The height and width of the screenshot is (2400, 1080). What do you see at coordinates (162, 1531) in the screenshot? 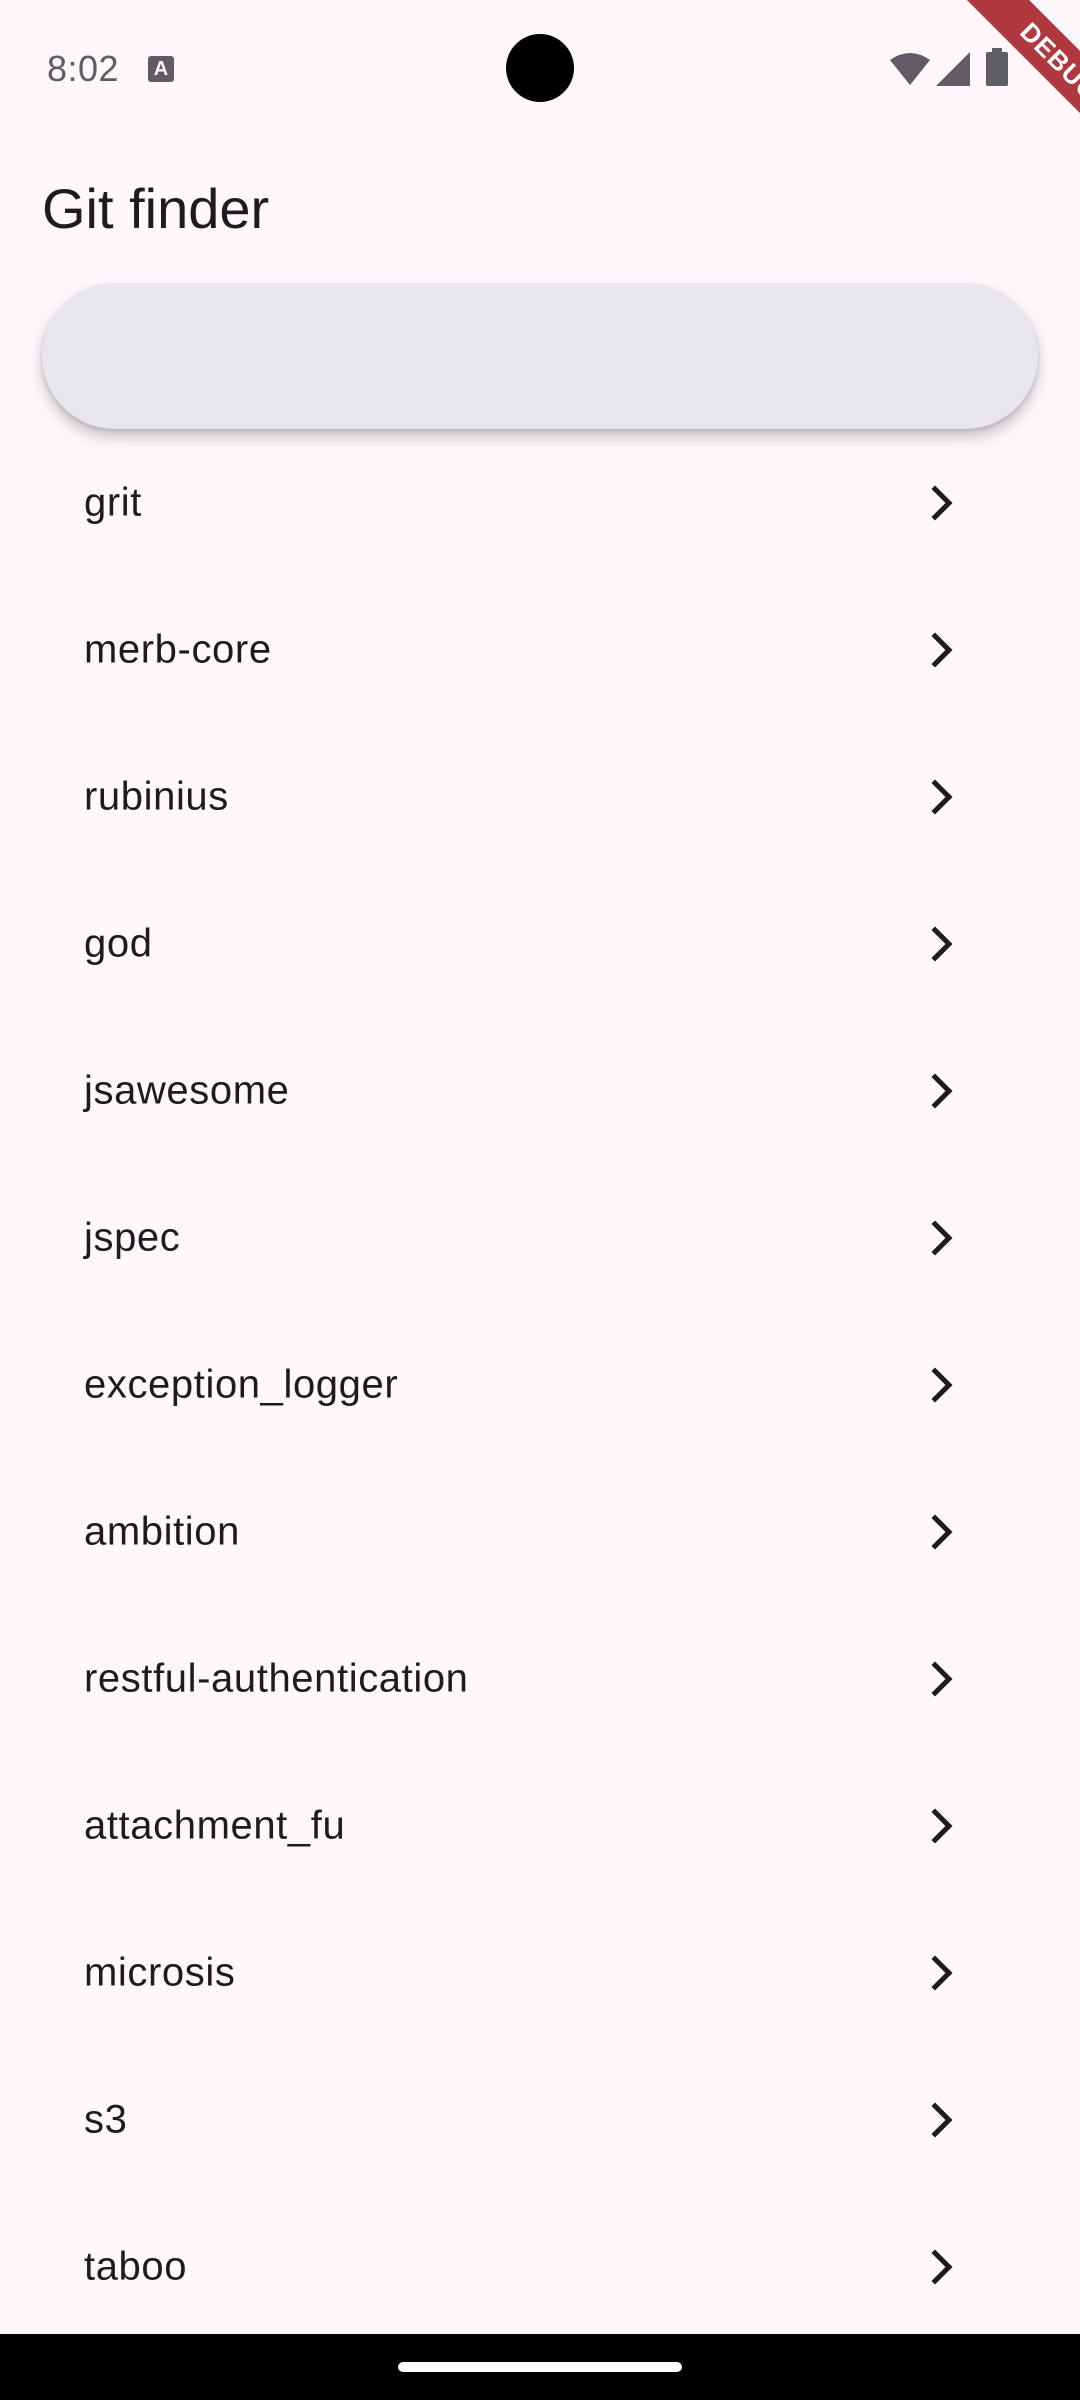
I see `repo-name: ambition` at bounding box center [162, 1531].